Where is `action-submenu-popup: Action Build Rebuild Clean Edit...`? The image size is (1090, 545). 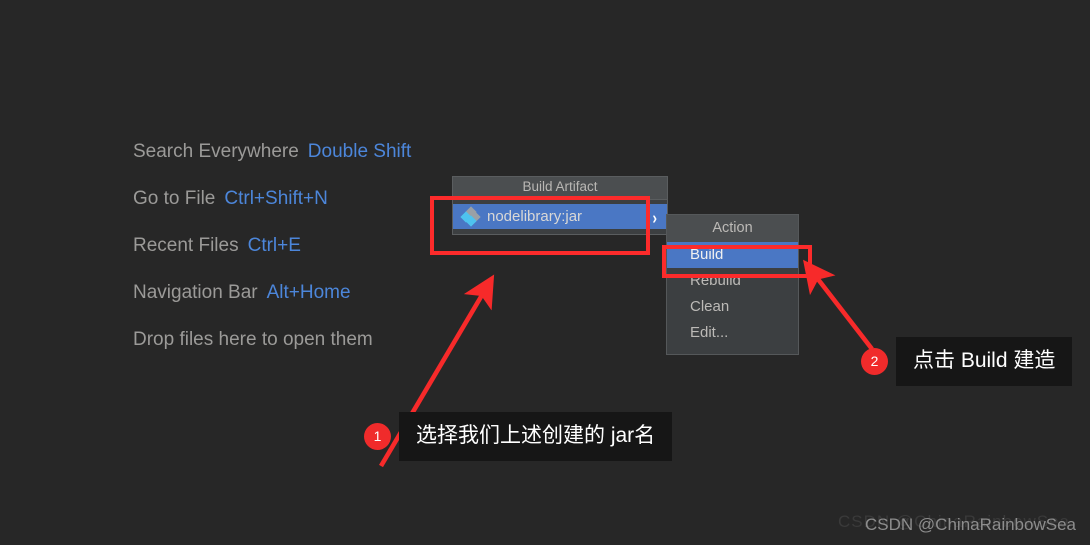
action-submenu-popup: Action Build Rebuild Clean Edit... is located at coordinates (732, 284).